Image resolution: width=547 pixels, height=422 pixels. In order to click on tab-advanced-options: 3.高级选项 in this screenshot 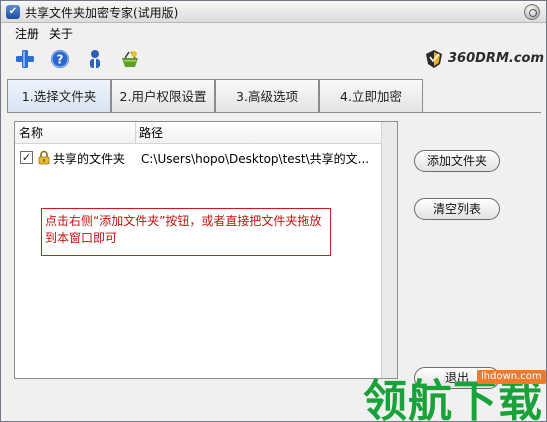, I will do `click(267, 95)`.